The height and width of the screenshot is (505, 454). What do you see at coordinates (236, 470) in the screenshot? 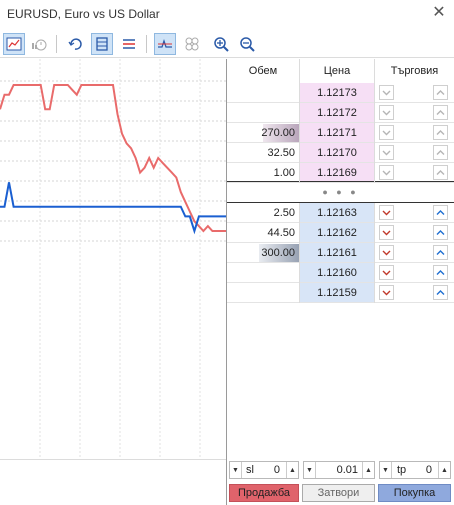
I see `sl-decrease-icon: ▼` at bounding box center [236, 470].